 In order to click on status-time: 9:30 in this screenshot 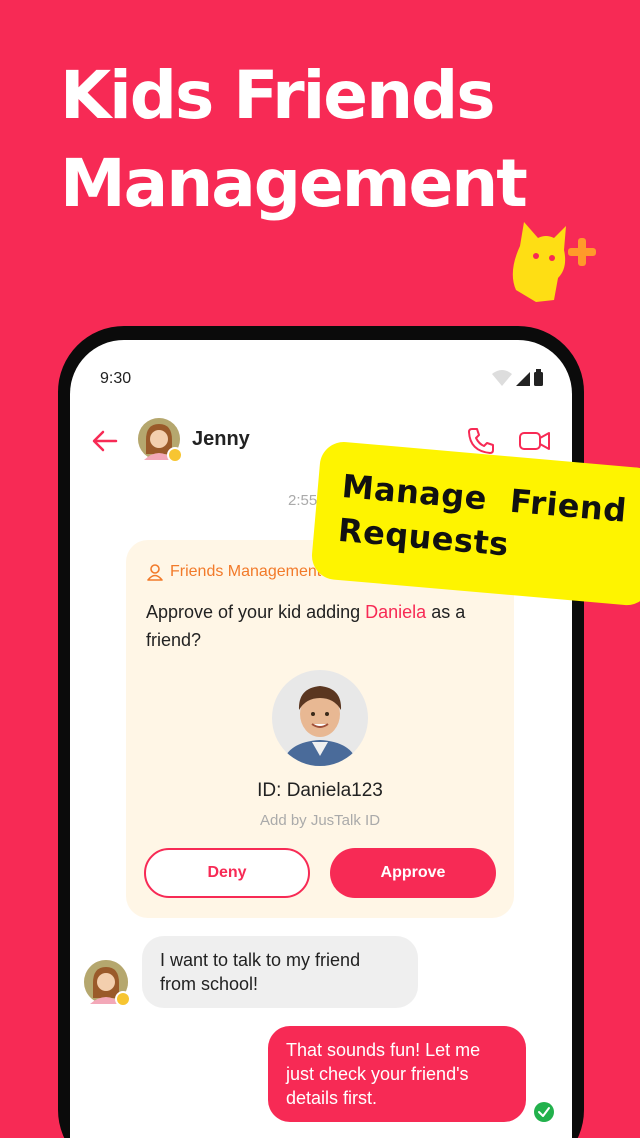, I will do `click(116, 378)`.